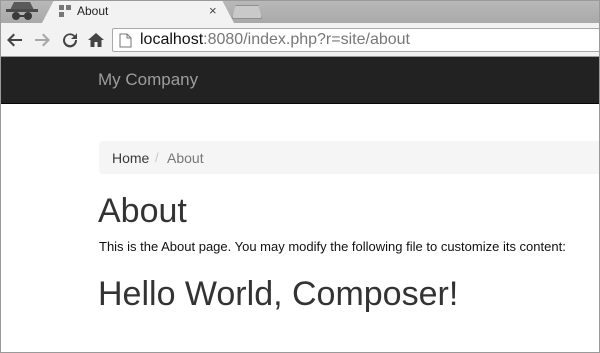 The height and width of the screenshot is (353, 600). Describe the element at coordinates (142, 211) in the screenshot. I see `page-title: About` at that location.